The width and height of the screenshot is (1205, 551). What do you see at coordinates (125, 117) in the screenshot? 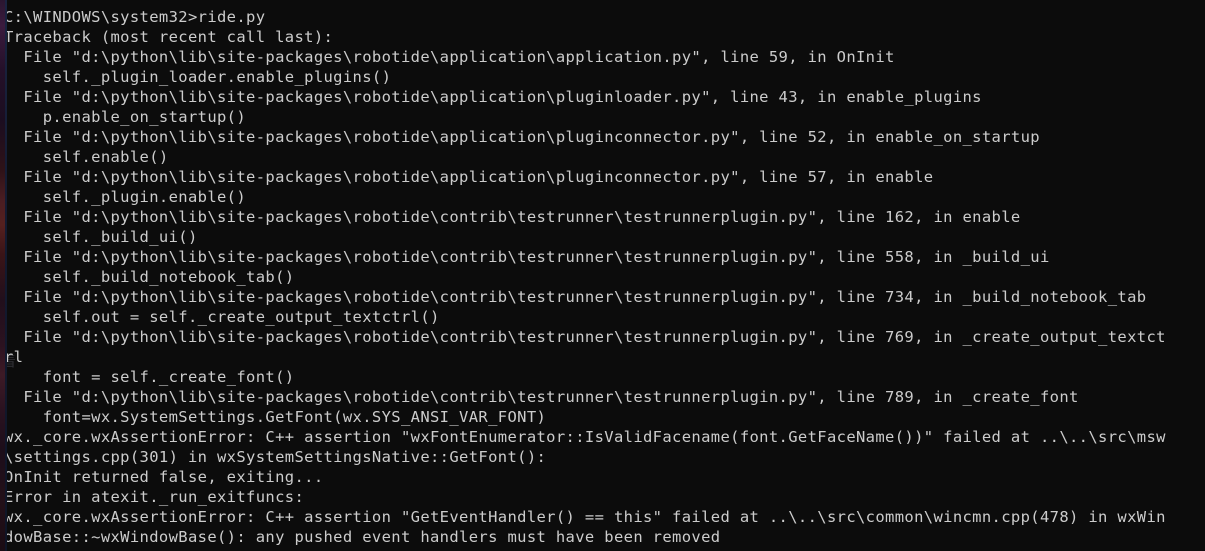
I see `terminal-line: p.enable_on_startup()` at bounding box center [125, 117].